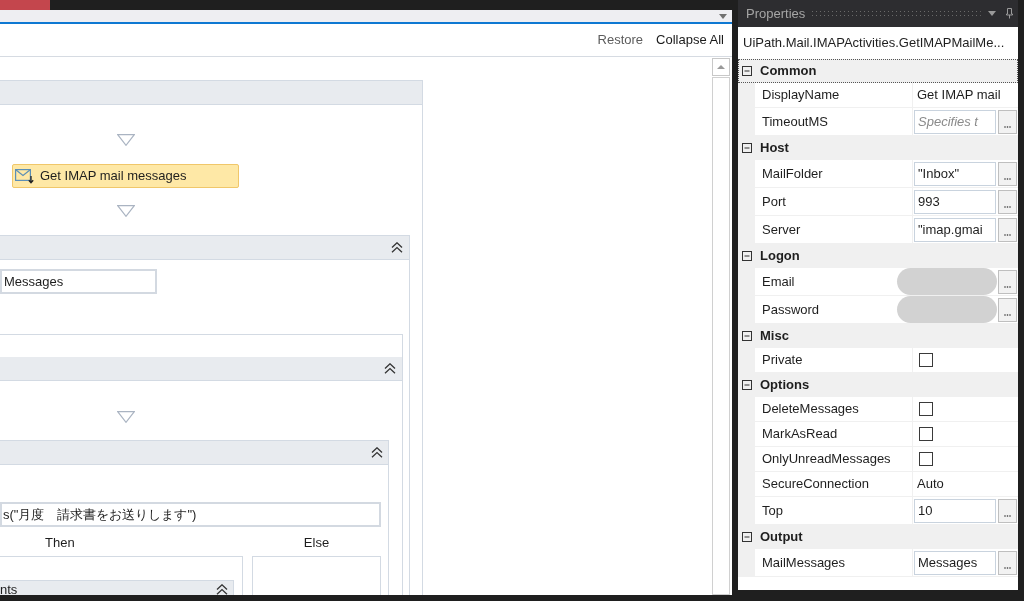 The height and width of the screenshot is (601, 1024). What do you see at coordinates (955, 510) in the screenshot?
I see `value-field: 10` at bounding box center [955, 510].